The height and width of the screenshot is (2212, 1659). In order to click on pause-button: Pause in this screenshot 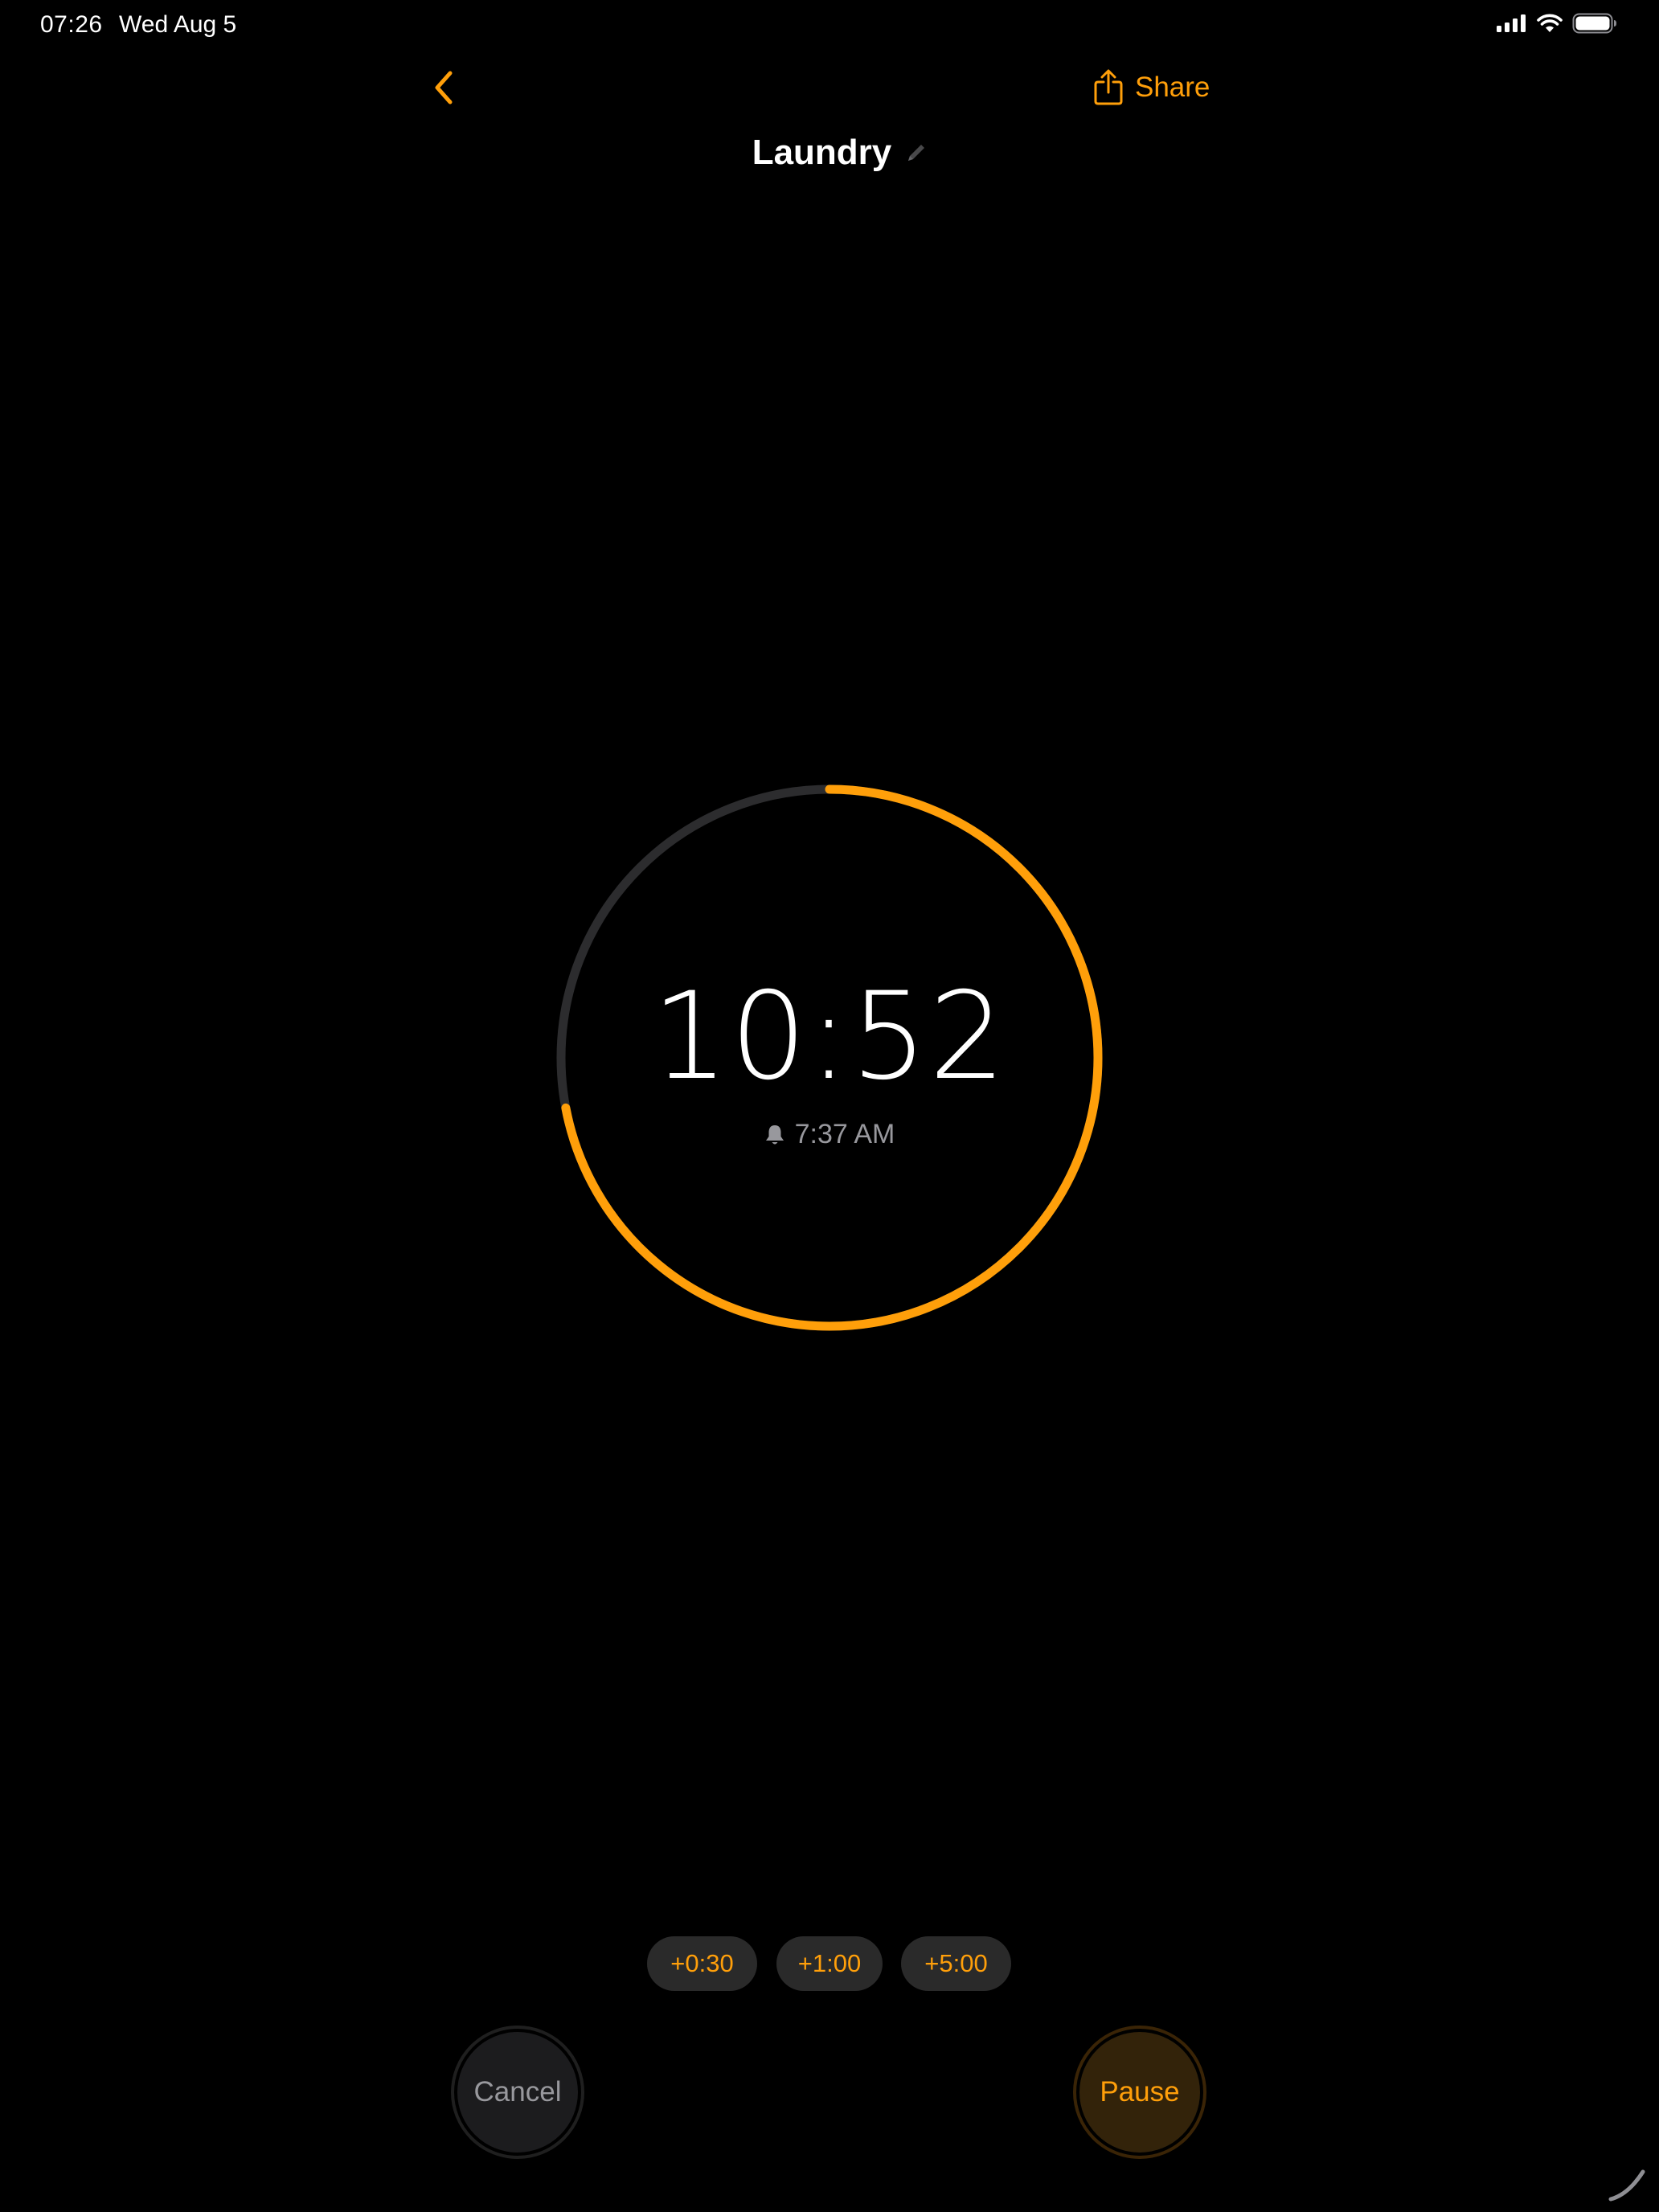, I will do `click(1139, 2092)`.